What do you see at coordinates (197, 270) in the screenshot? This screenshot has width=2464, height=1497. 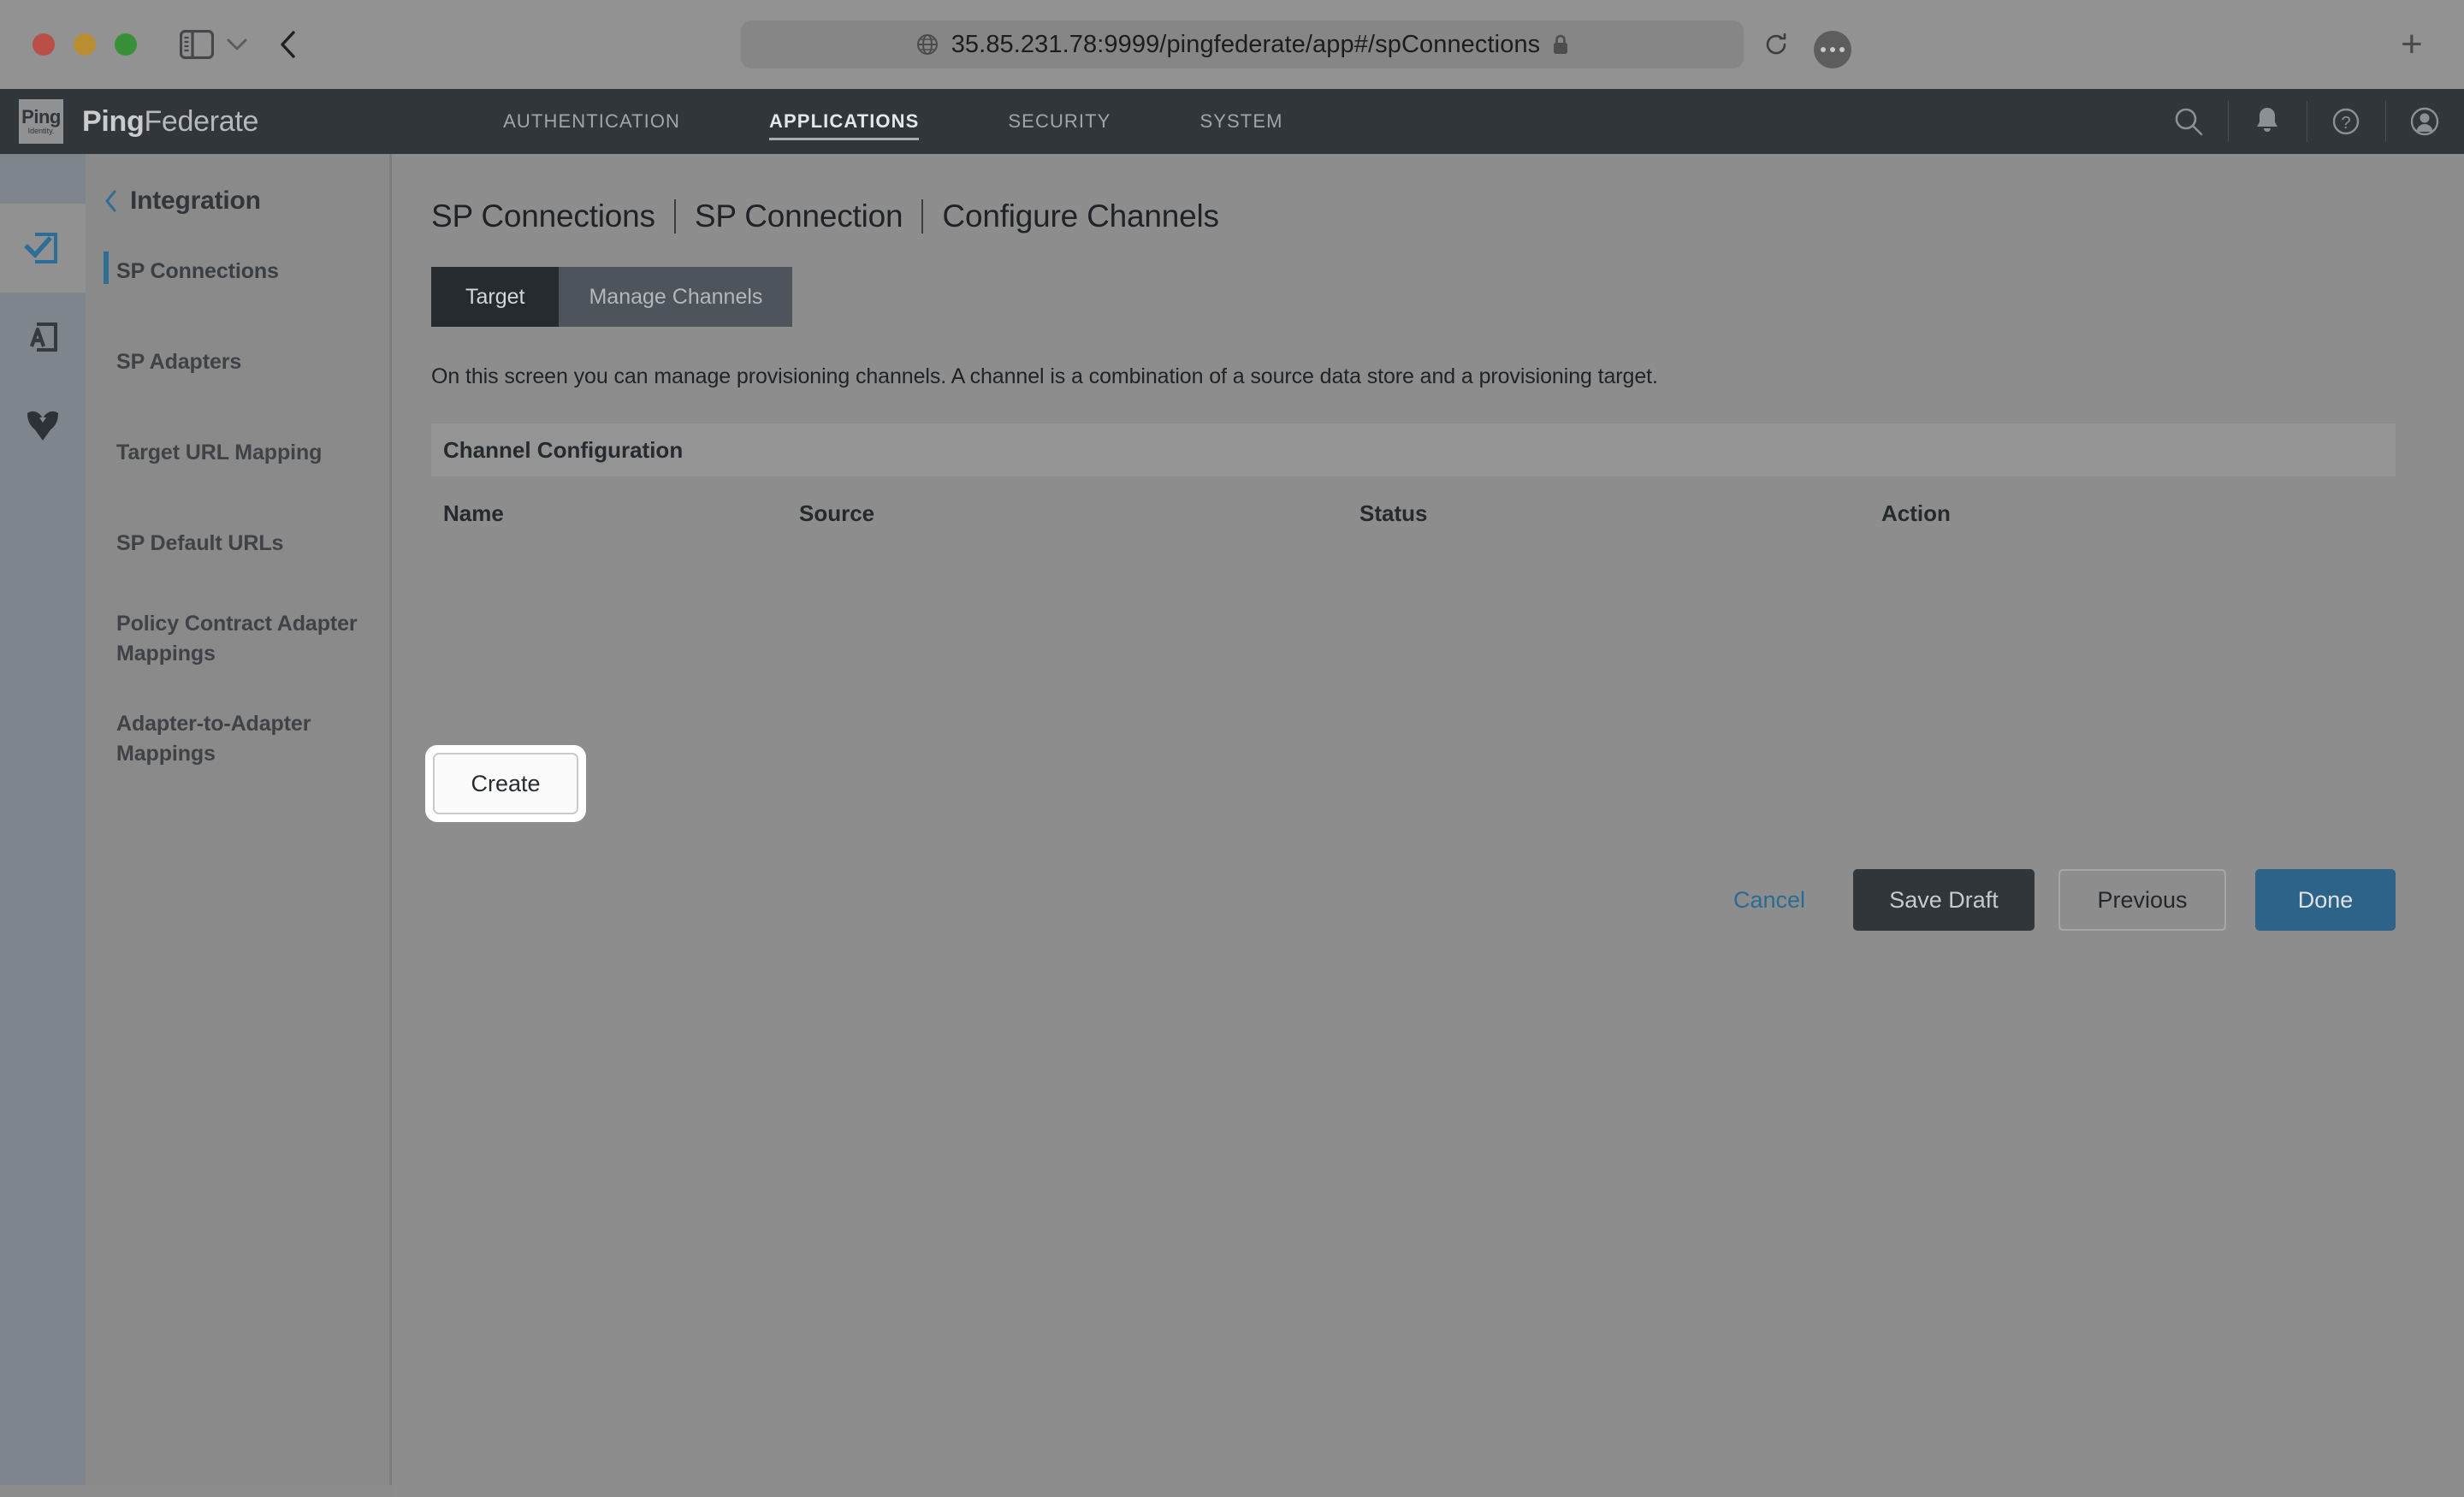 I see `sidebar-item-label: SP Connections` at bounding box center [197, 270].